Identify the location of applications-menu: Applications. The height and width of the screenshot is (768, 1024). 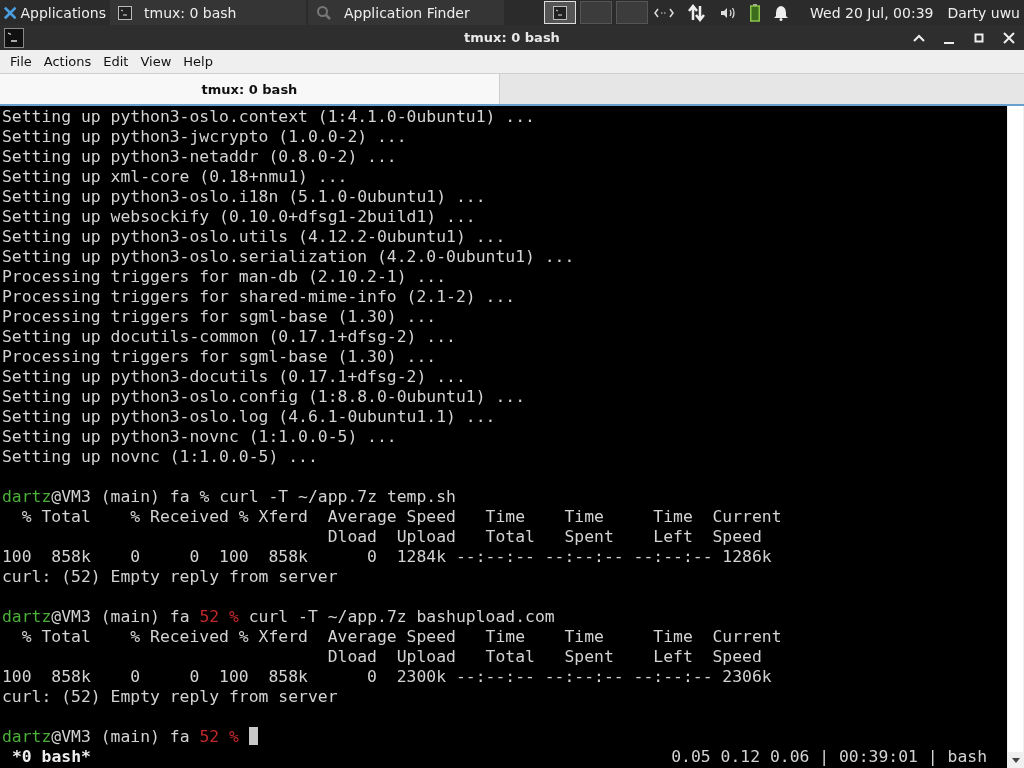
(55, 12).